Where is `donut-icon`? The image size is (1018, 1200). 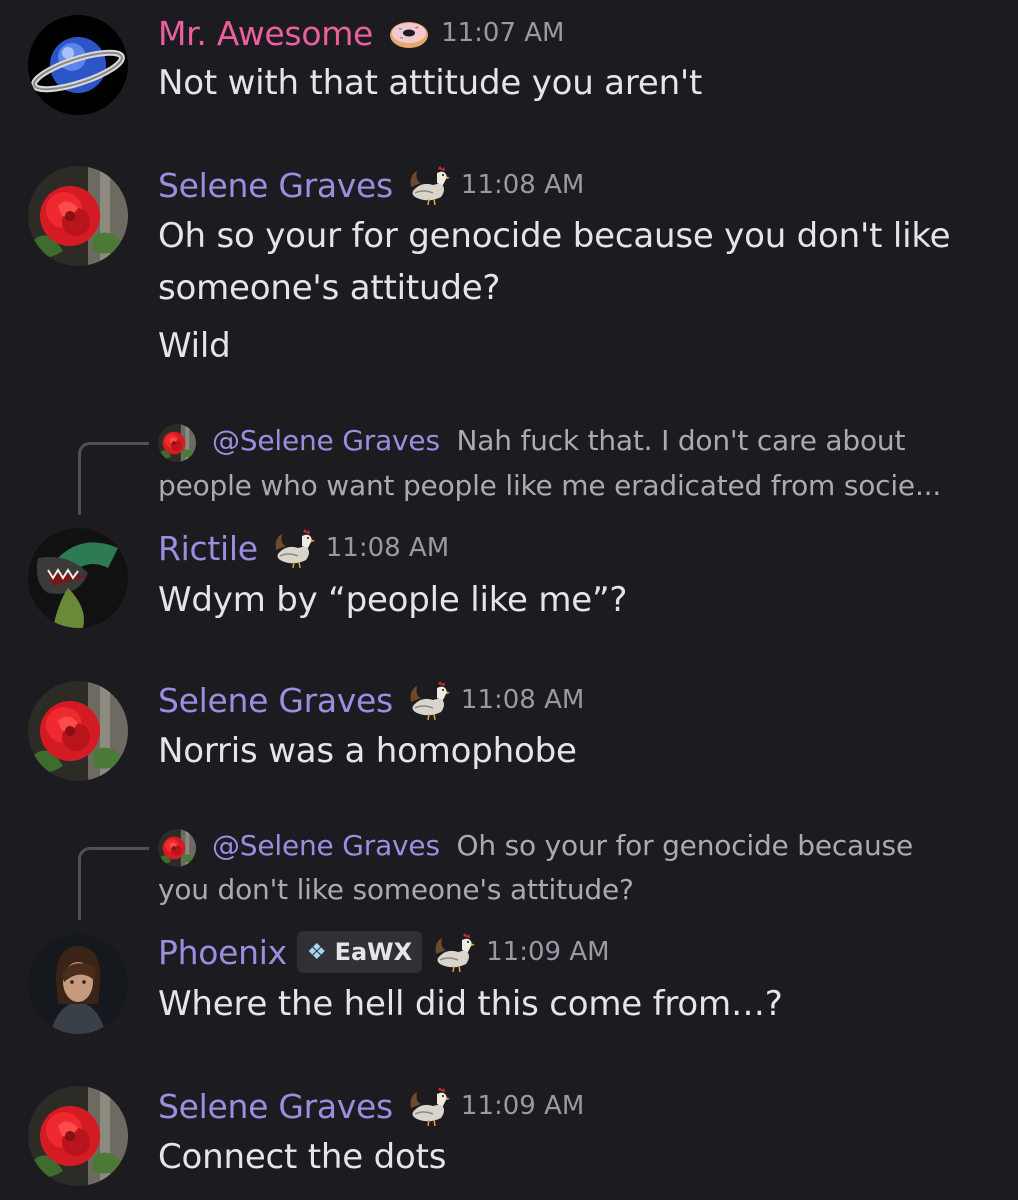
donut-icon is located at coordinates (409, 33).